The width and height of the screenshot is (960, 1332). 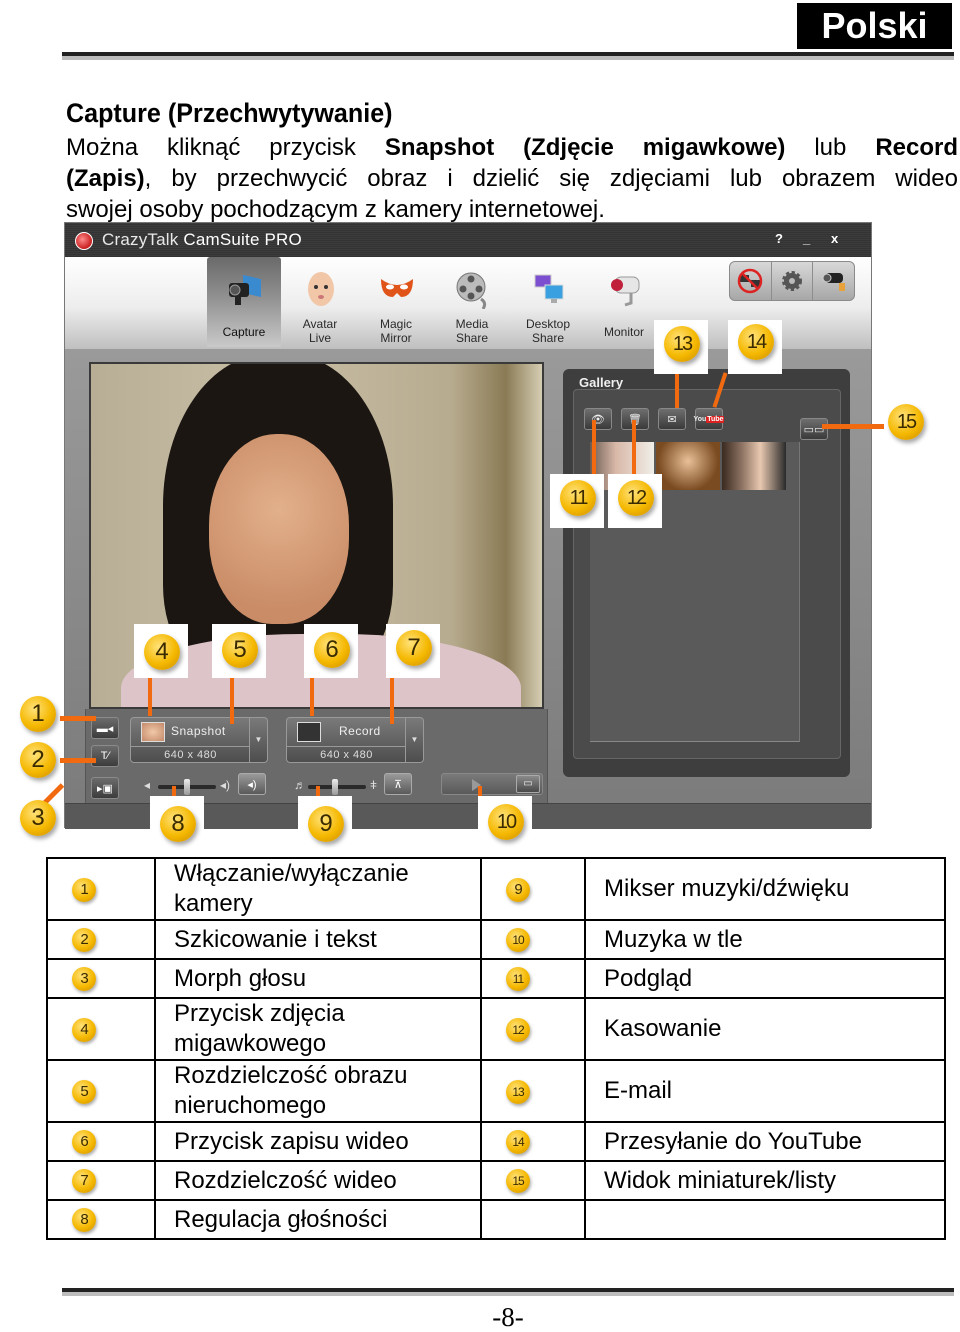 What do you see at coordinates (715, 419) in the screenshot?
I see `youtube-text-tube: Tube` at bounding box center [715, 419].